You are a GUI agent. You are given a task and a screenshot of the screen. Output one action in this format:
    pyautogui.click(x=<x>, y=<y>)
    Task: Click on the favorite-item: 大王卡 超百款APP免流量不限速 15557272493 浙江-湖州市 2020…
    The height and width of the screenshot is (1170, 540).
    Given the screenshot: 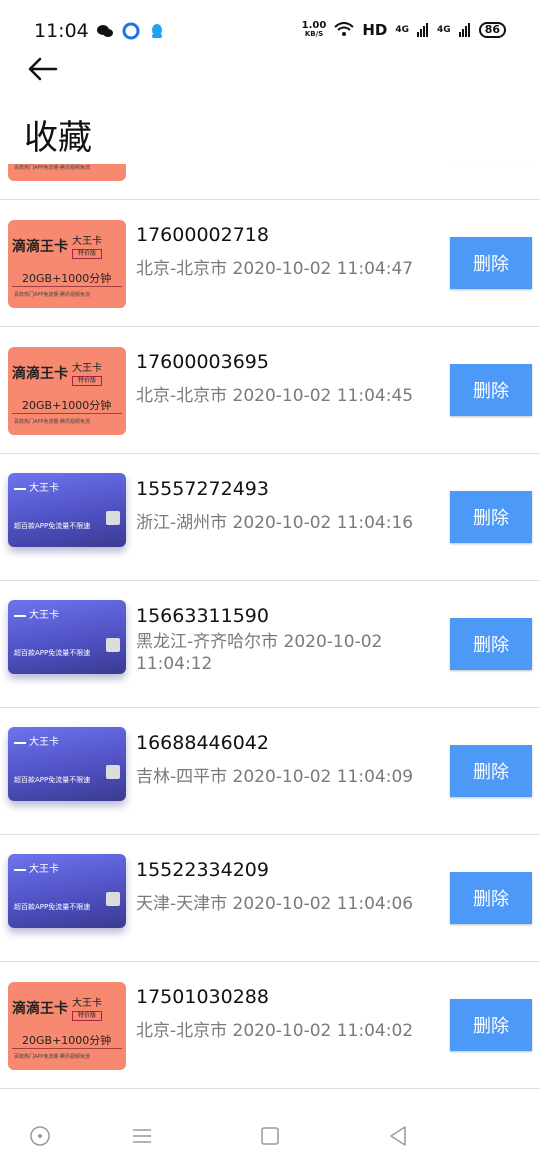 What is the action you would take?
    pyautogui.click(x=270, y=517)
    